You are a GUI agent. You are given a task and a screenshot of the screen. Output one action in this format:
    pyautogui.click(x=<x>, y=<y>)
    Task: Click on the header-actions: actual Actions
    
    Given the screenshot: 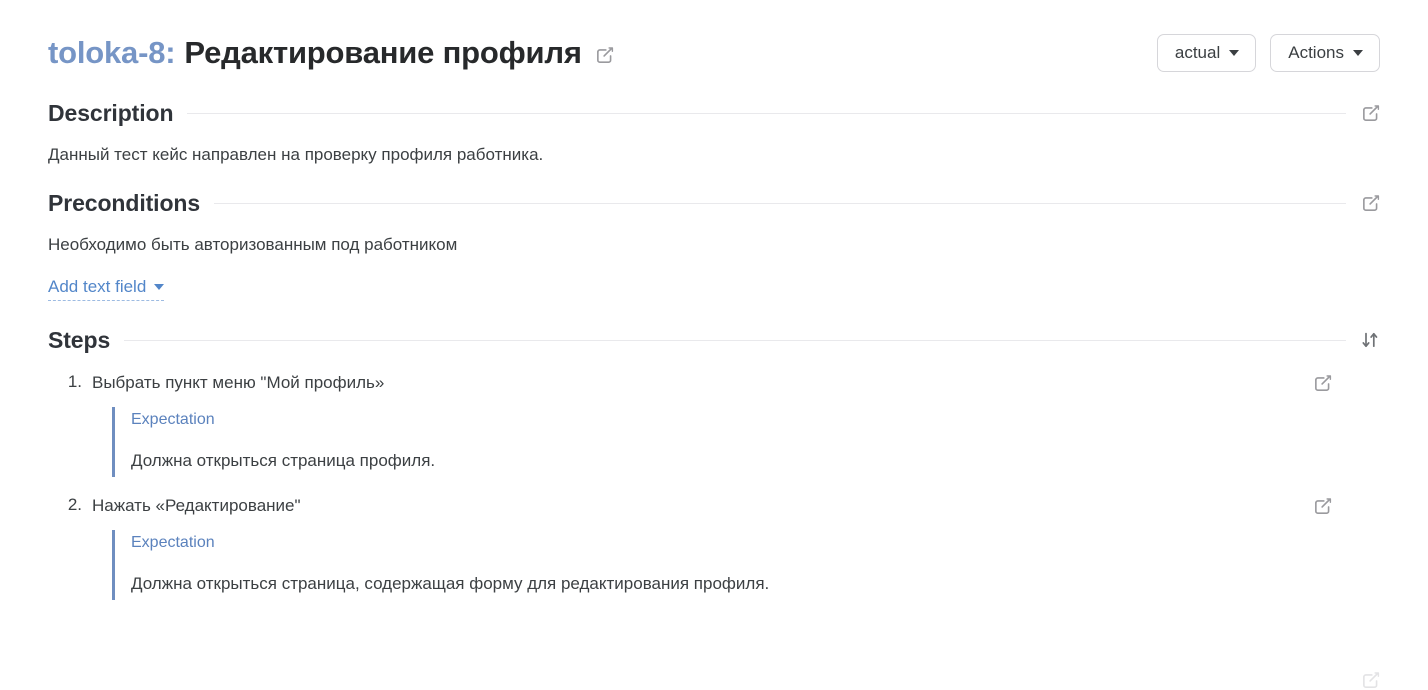 What is the action you would take?
    pyautogui.click(x=1268, y=53)
    